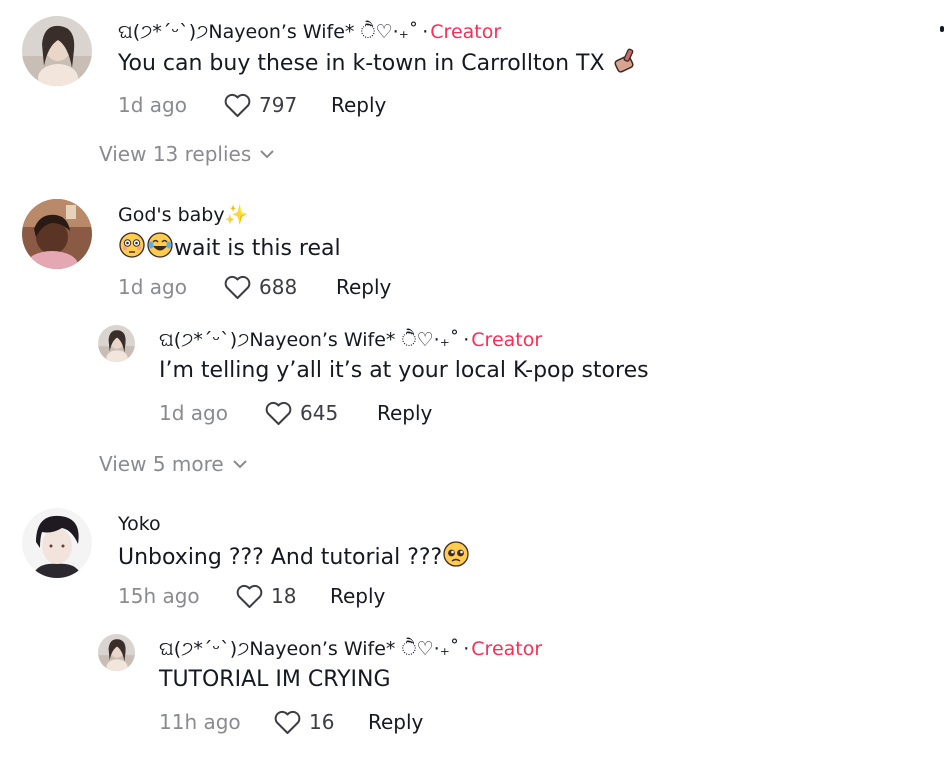 This screenshot has width=946, height=760. I want to click on like-button: 688, so click(260, 287).